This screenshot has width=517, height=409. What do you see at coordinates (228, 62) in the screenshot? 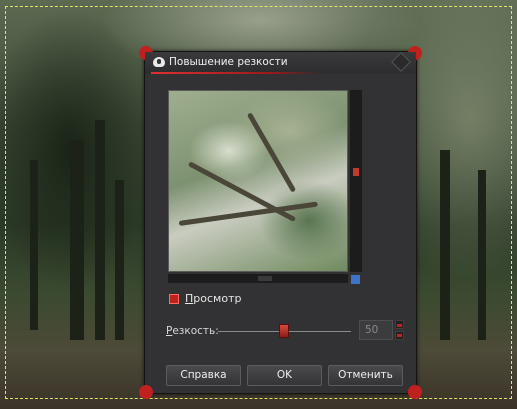
I see `dialog-title: Повышение резкости` at bounding box center [228, 62].